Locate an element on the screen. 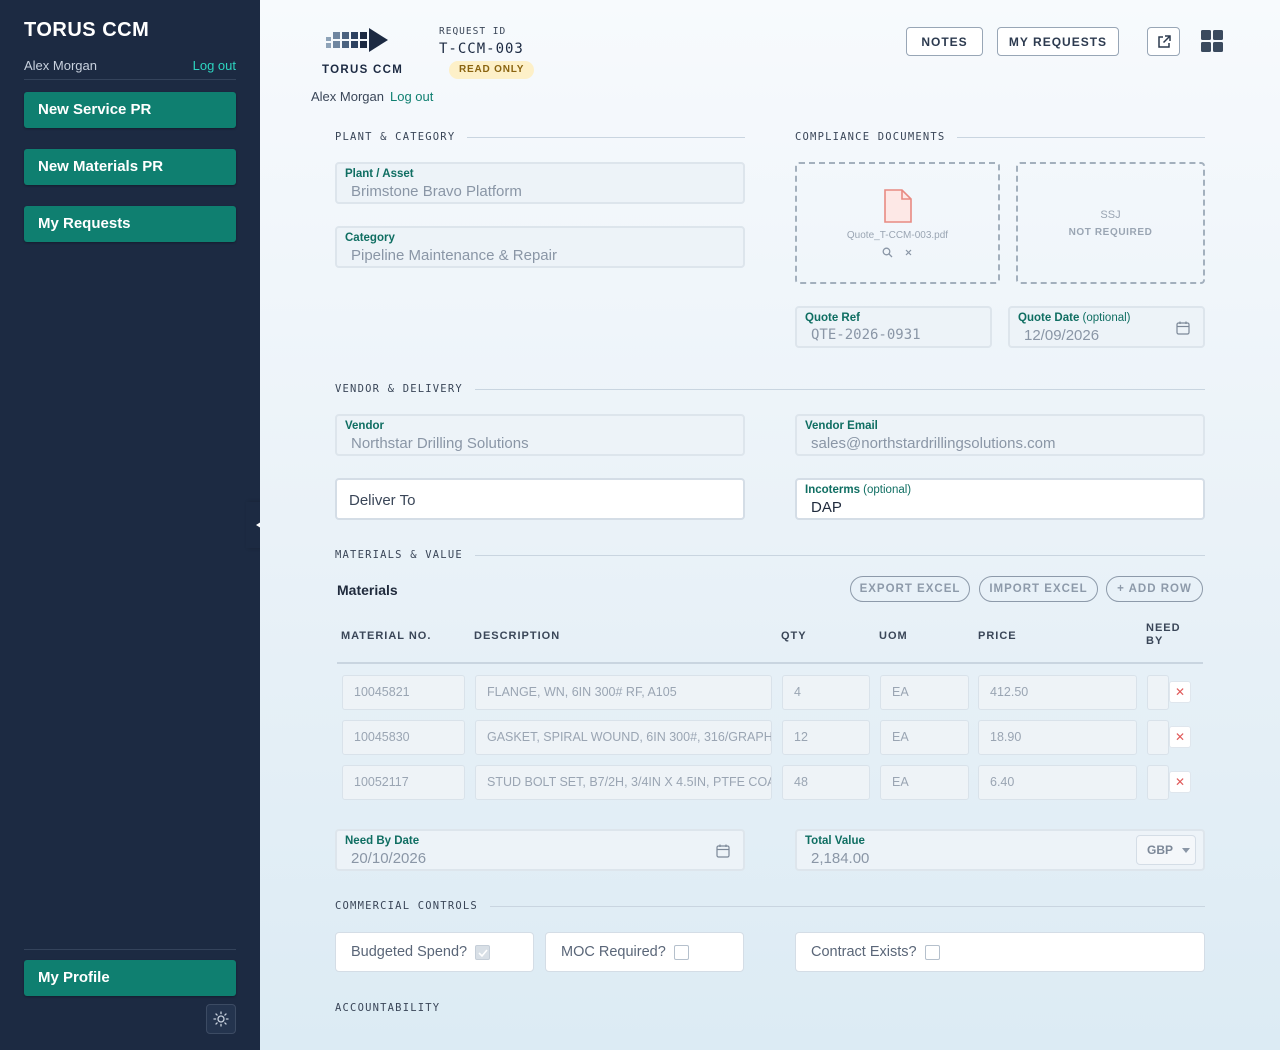 This screenshot has height=1050, width=1280. checkbox-label: MOC Required? is located at coordinates (613, 952).